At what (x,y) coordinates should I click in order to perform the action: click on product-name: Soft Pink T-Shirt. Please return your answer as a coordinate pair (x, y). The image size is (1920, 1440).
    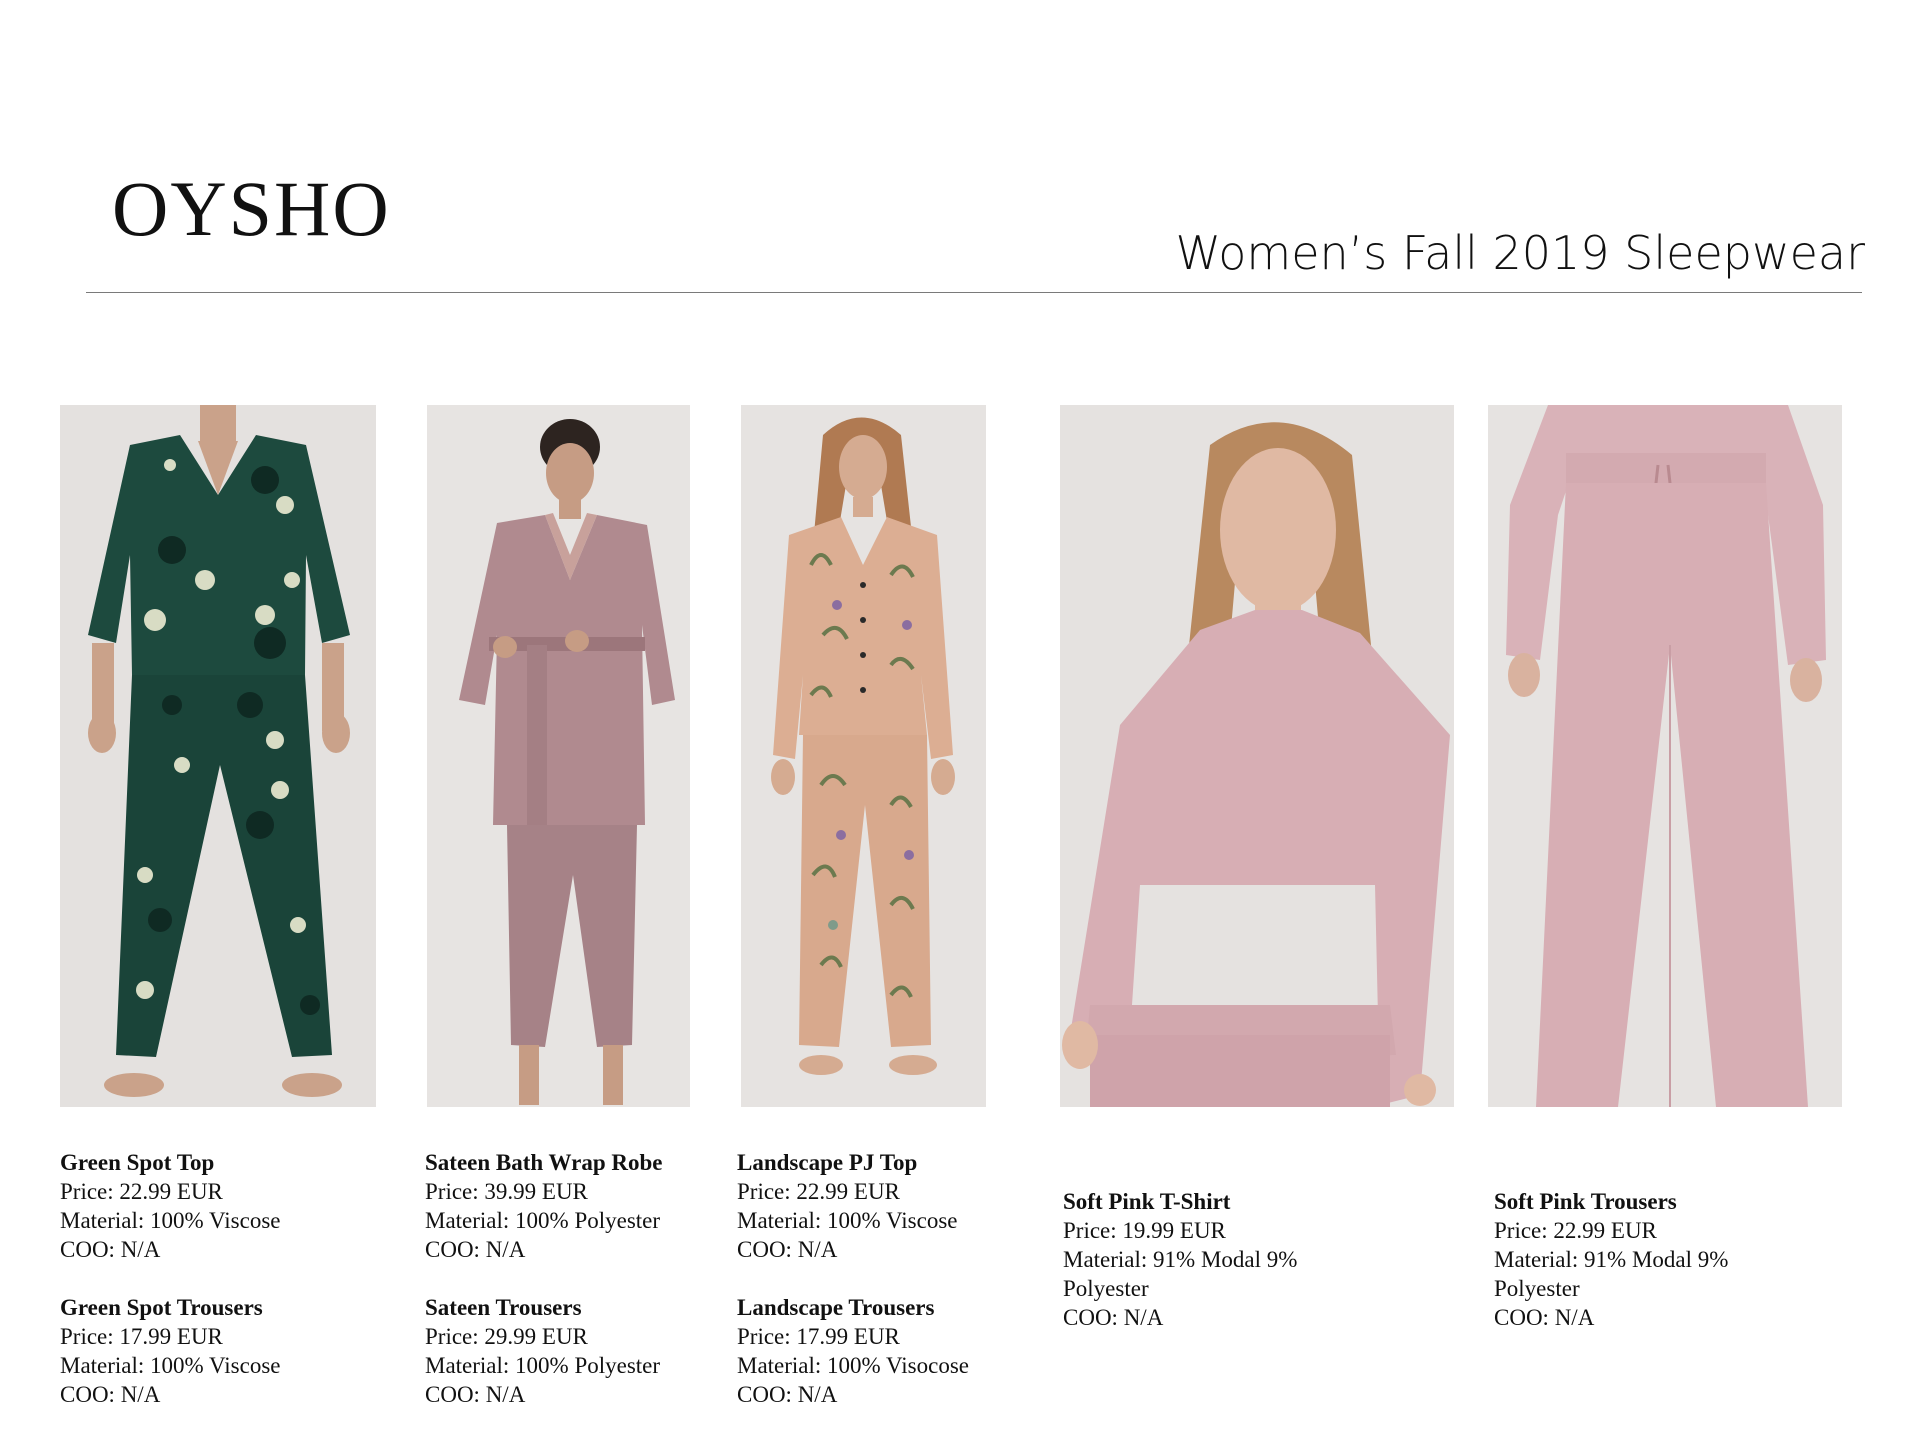
    Looking at the image, I should click on (1147, 1201).